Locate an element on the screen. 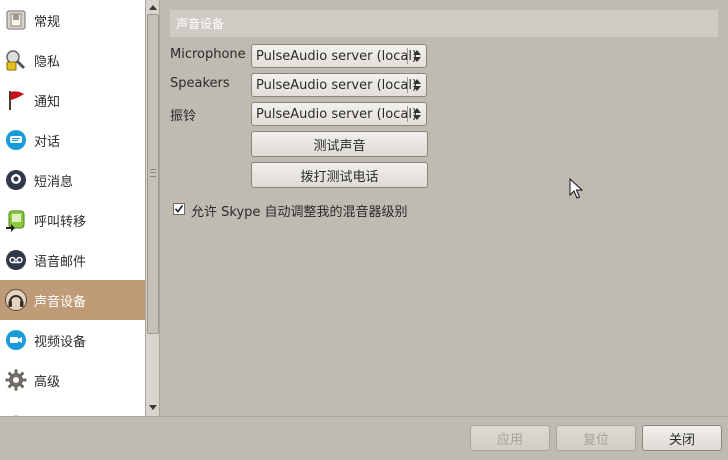 Image resolution: width=728 pixels, height=460 pixels. sidebar-item-label: 常规 is located at coordinates (47, 22).